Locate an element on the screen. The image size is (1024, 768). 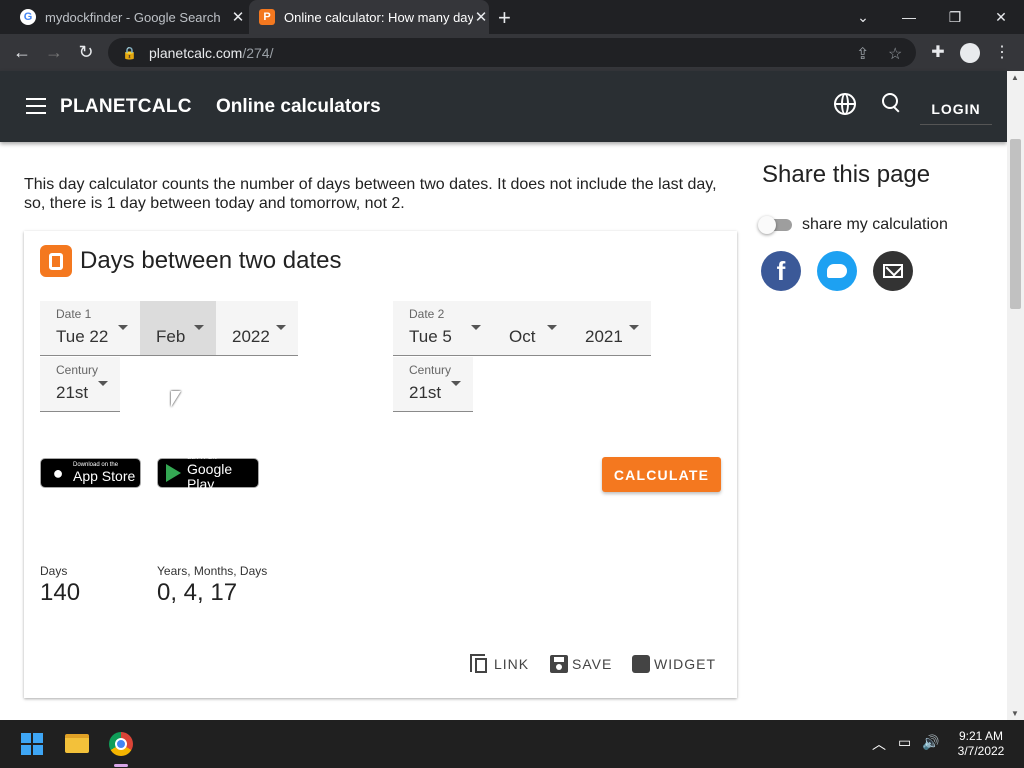
facebook-share-button: f is located at coordinates (781, 271).